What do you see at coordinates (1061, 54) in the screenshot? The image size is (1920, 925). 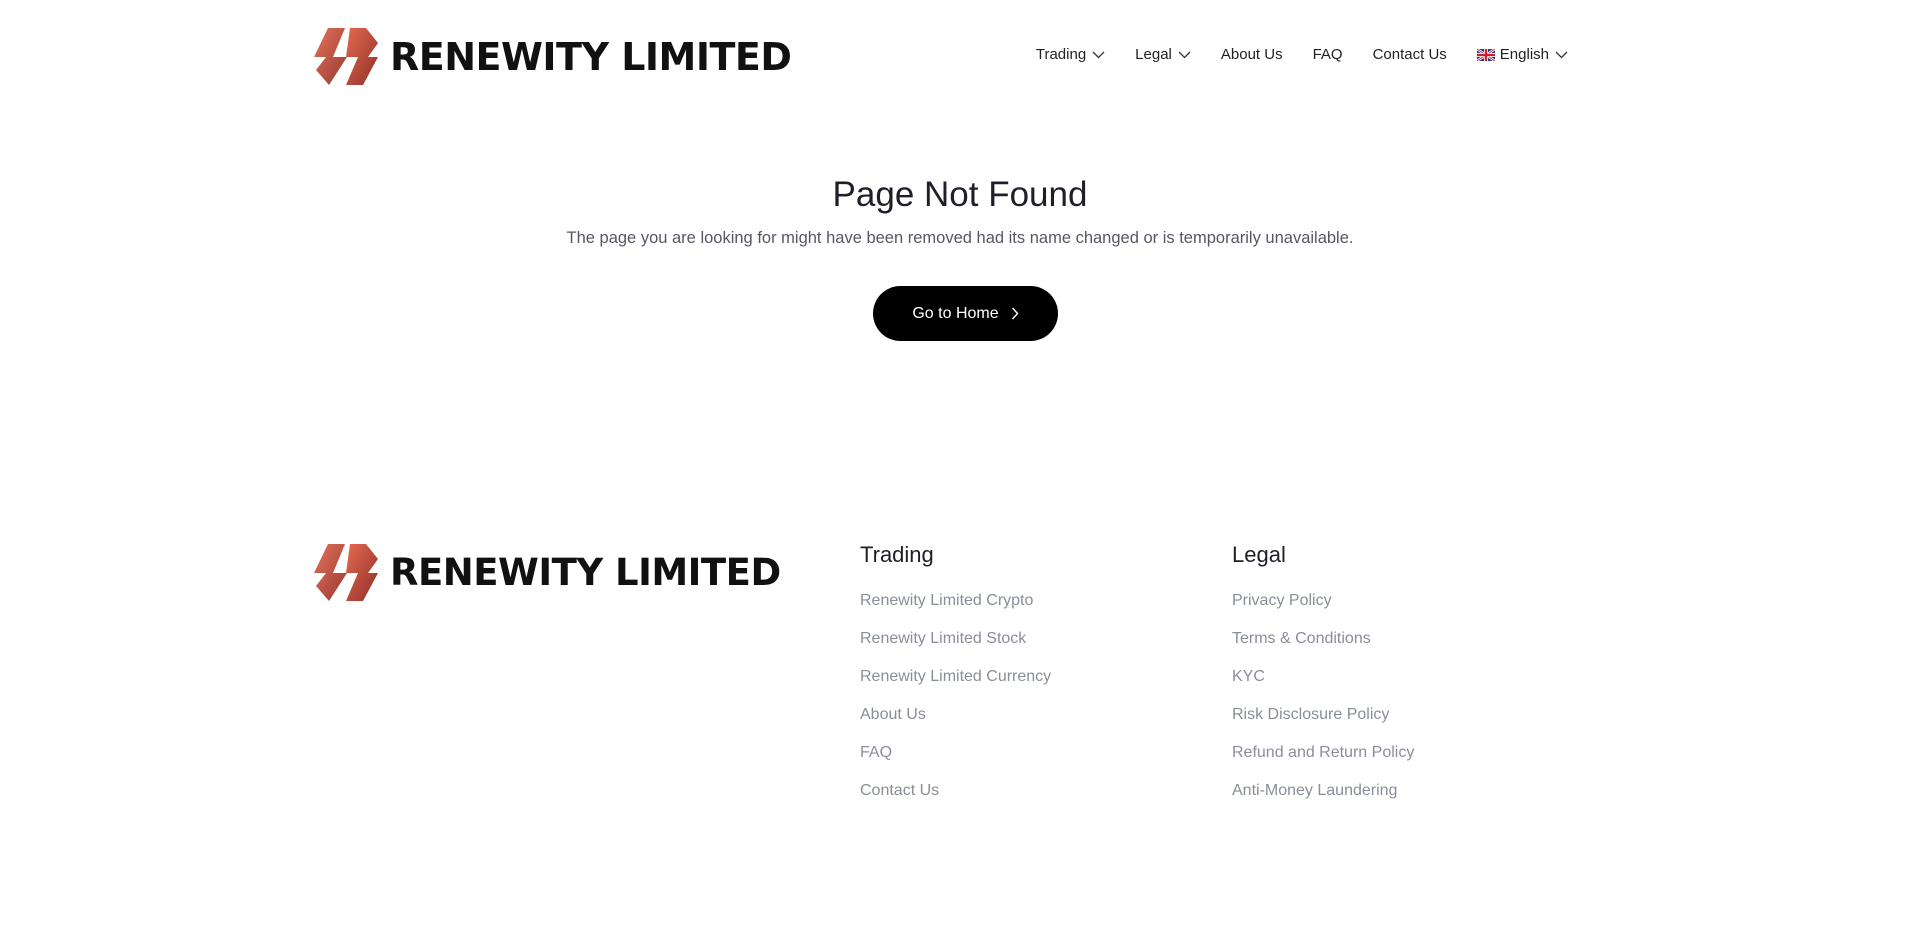 I see `nav-trading-label: Trading` at bounding box center [1061, 54].